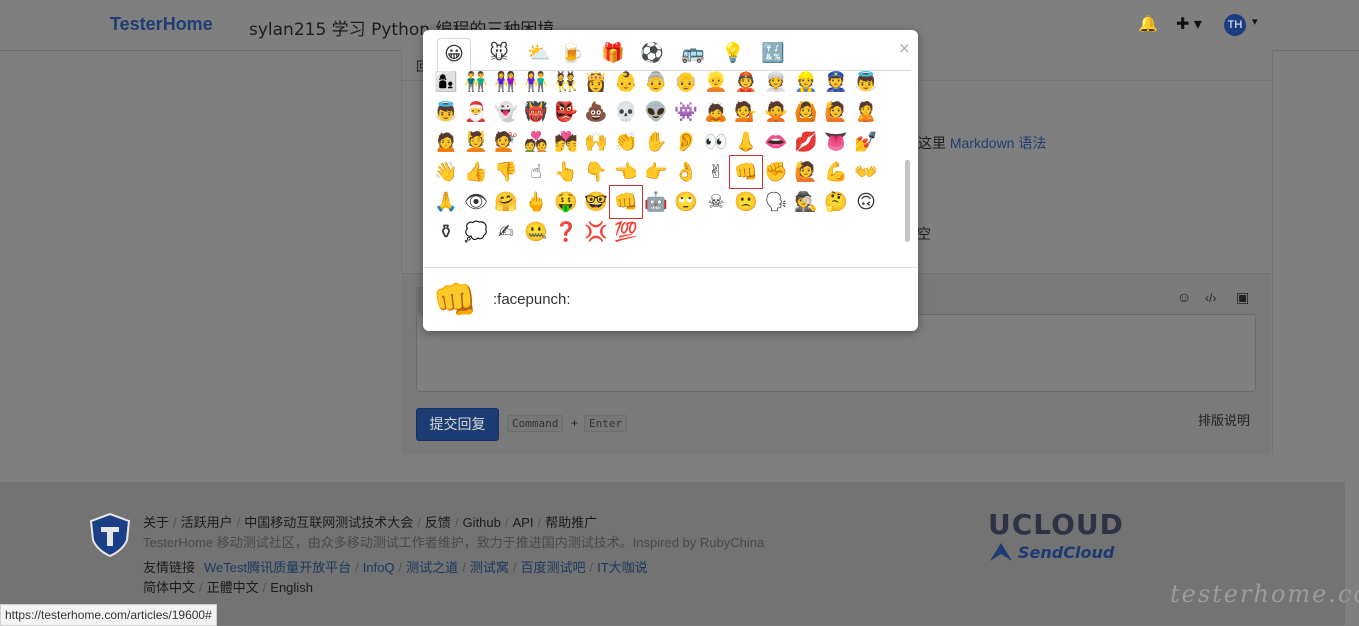  Describe the element at coordinates (454, 54) in the screenshot. I see `emoji-category-tab: 😀` at that location.